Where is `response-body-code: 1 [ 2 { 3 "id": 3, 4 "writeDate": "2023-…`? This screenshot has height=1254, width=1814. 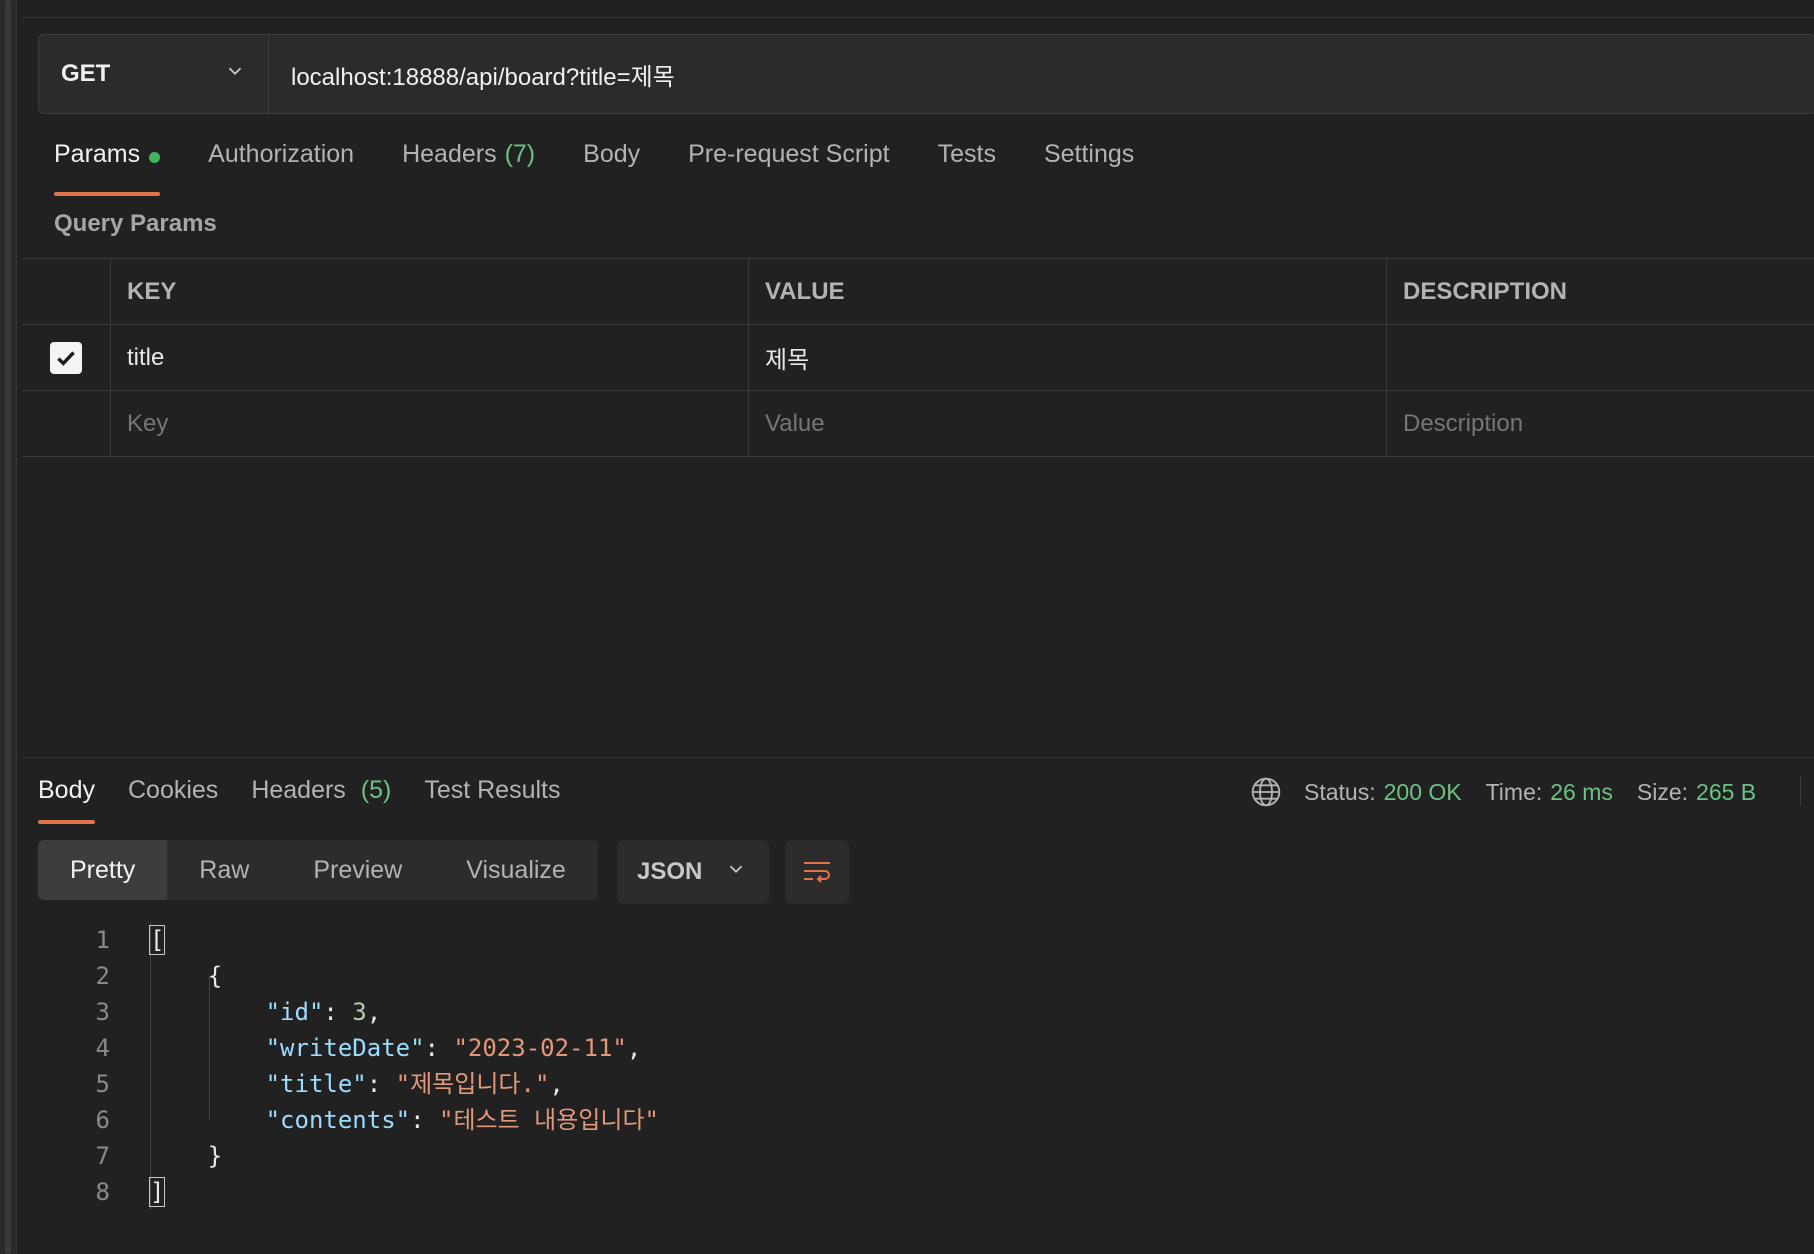
response-body-code: 1 [ 2 { 3 "id": 3, 4 "writeDate": "2023-… is located at coordinates (359, 1066).